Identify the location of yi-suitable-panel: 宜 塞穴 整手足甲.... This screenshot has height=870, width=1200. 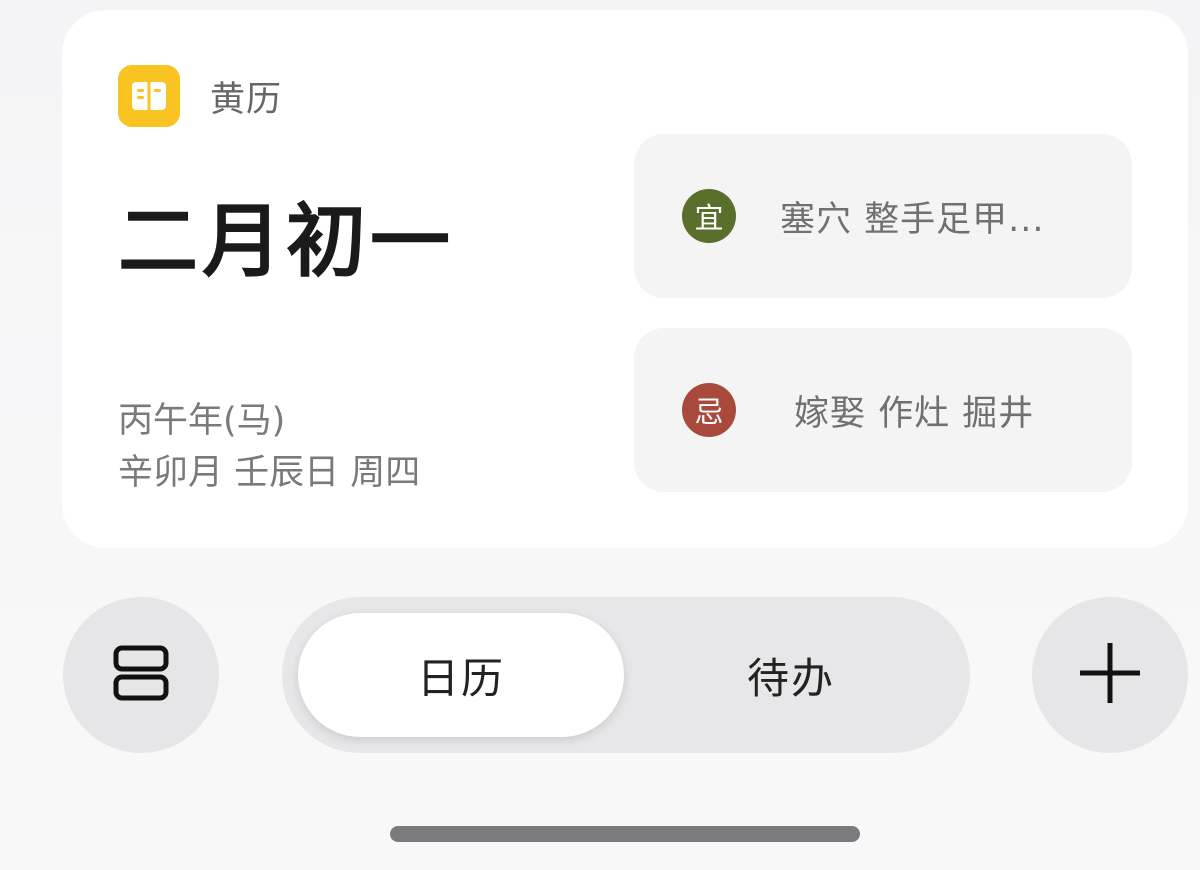
(883, 216).